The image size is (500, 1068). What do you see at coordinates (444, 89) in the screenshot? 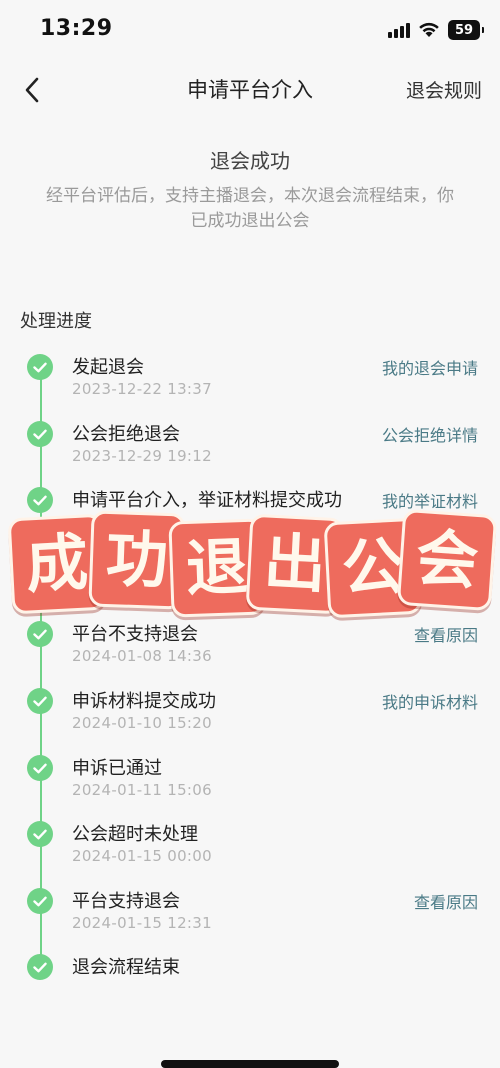
I see `withdraw-rules-link: 退会规则` at bounding box center [444, 89].